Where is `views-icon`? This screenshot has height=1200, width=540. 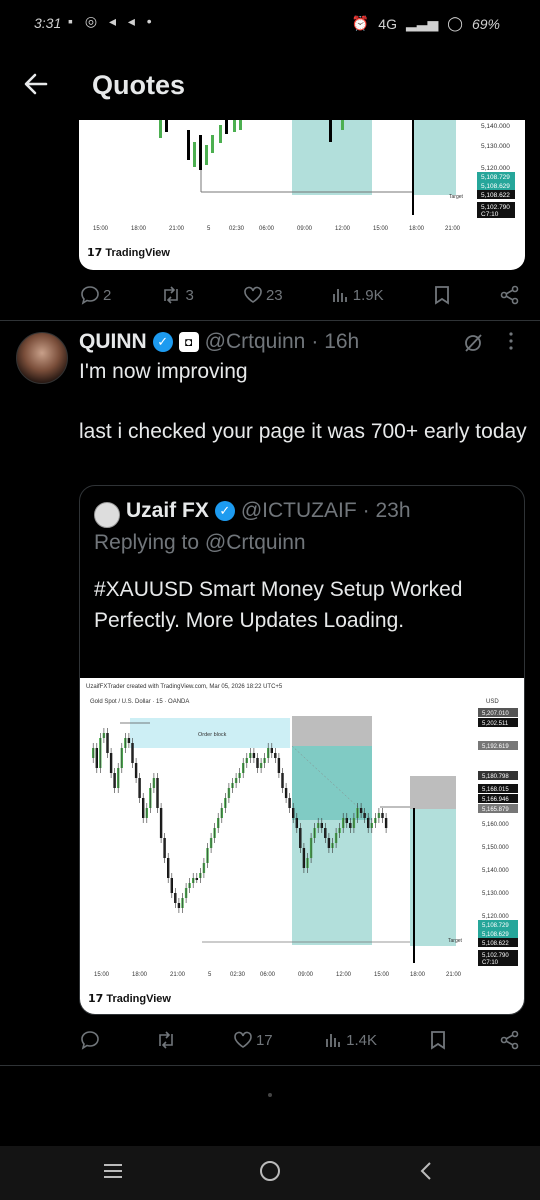 views-icon is located at coordinates (339, 295).